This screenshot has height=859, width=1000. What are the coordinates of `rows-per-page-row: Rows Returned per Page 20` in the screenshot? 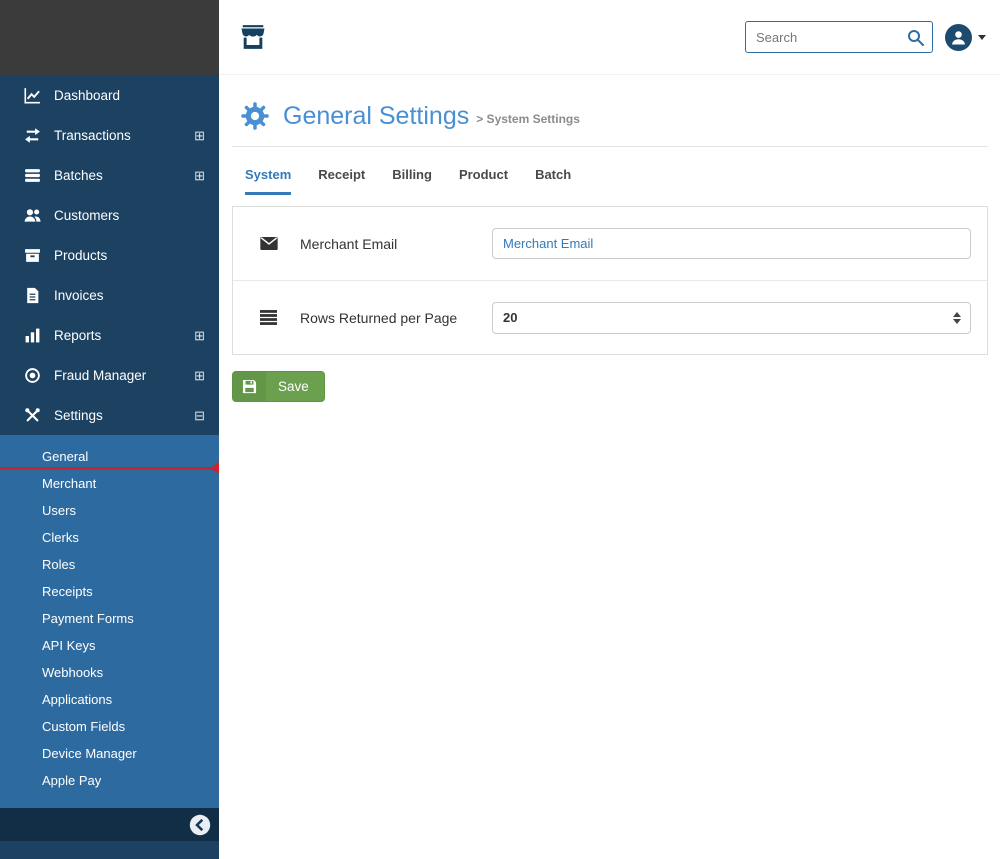 It's located at (610, 317).